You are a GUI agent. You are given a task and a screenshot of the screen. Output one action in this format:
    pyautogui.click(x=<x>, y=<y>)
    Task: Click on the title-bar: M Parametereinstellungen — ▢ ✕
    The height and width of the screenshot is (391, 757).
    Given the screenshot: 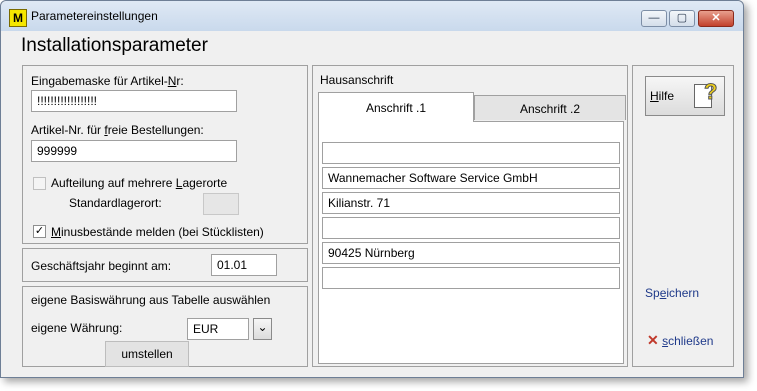 What is the action you would take?
    pyautogui.click(x=372, y=16)
    